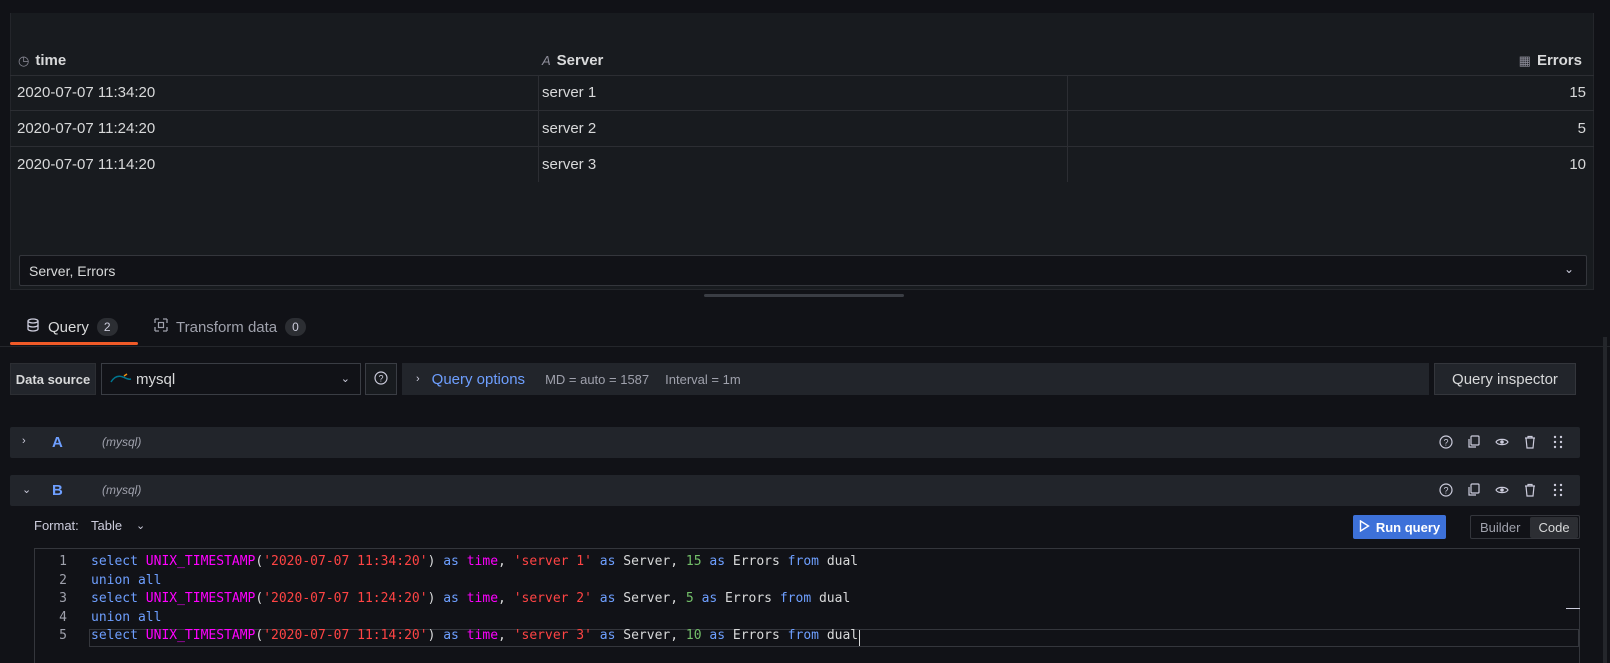 The image size is (1610, 663). I want to click on column-header-errors: ▦ Errors, so click(1550, 60).